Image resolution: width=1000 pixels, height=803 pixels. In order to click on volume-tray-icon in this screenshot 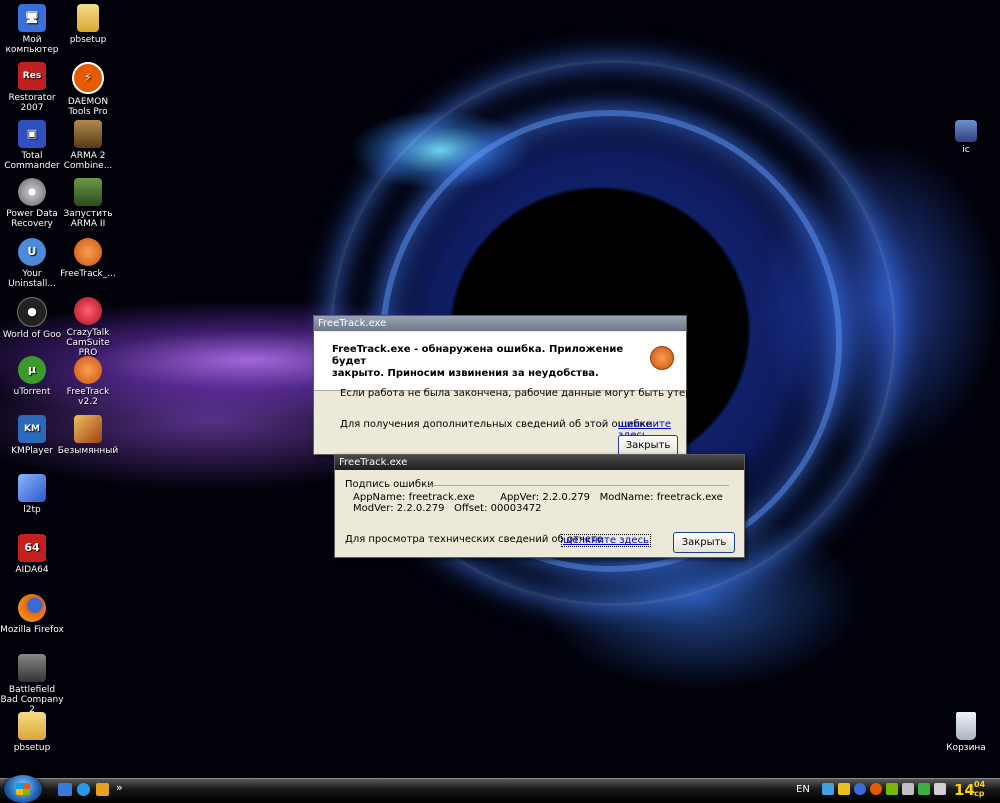, I will do `click(940, 789)`.